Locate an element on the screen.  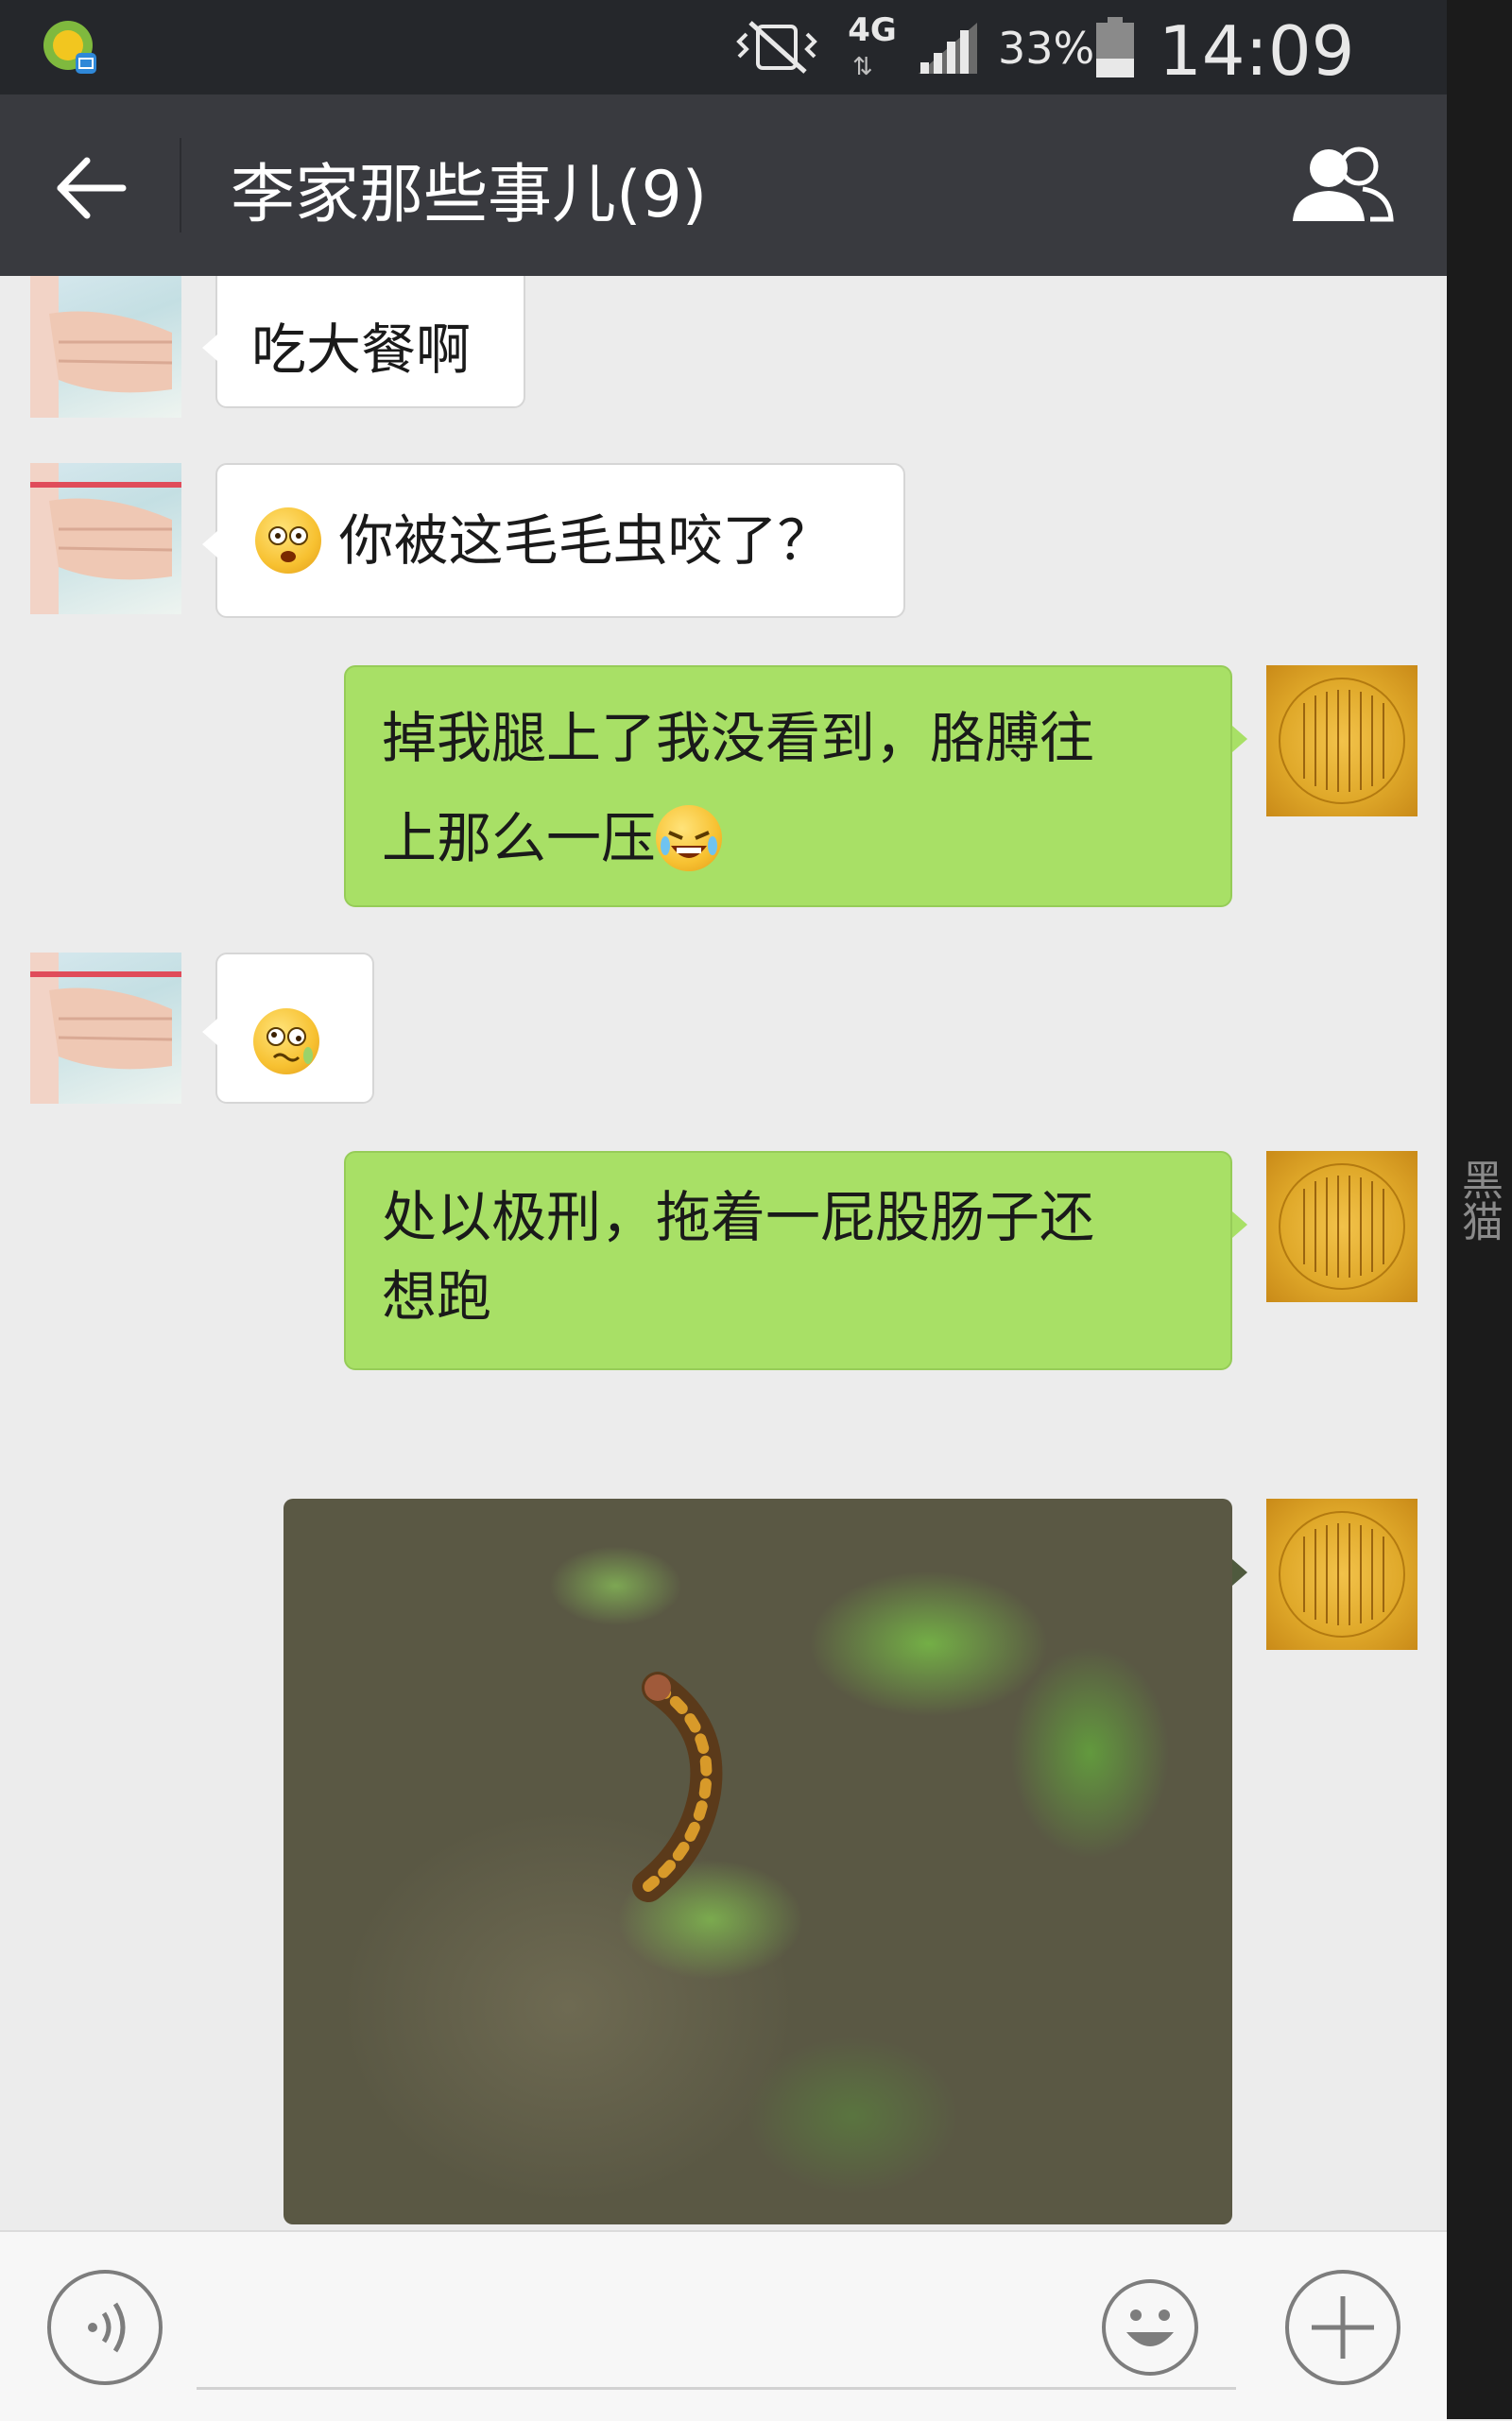
message-input is located at coordinates (716, 2330).